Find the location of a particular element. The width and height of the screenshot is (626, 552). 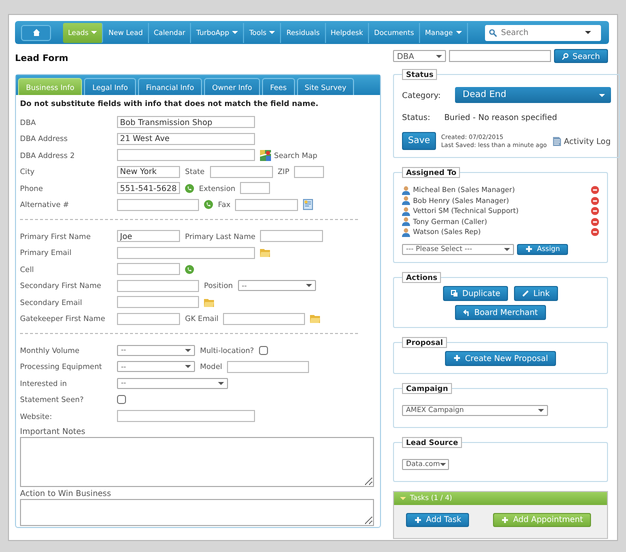

text-field: New York is located at coordinates (148, 172).